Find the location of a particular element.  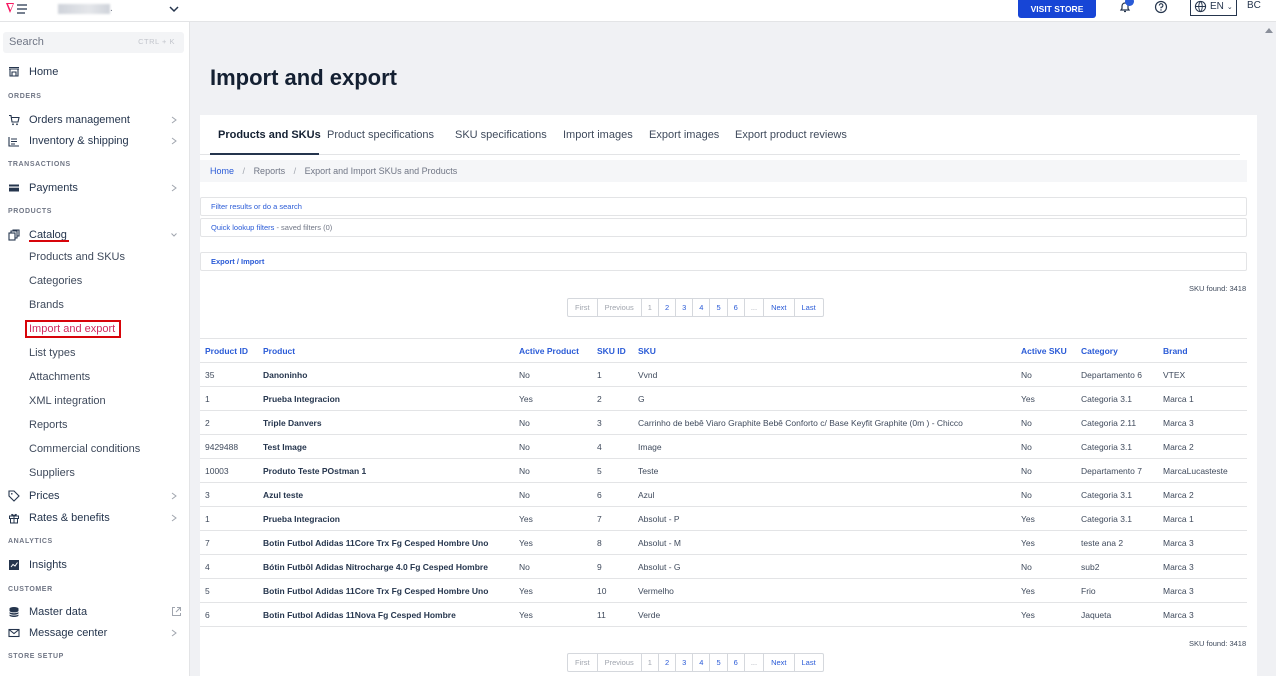

sidebar-subitem-categories: Categories is located at coordinates (55, 281).